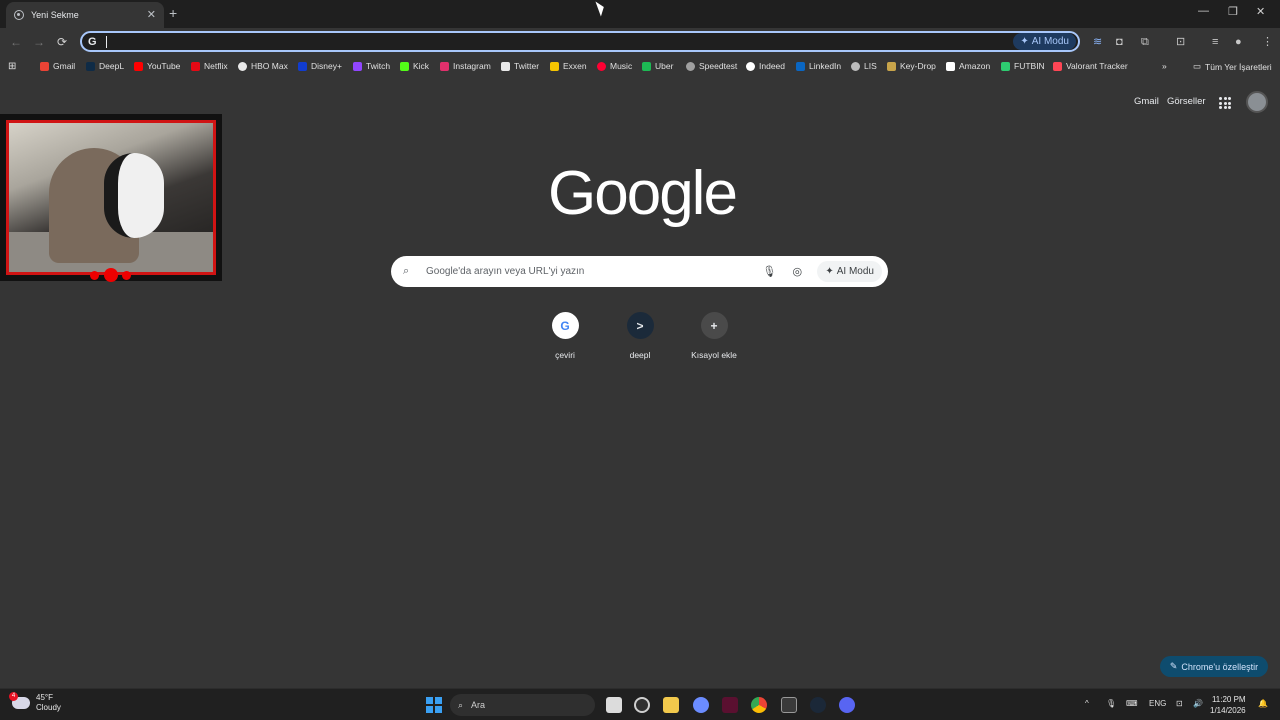 The width and height of the screenshot is (1280, 720). I want to click on bookmark-twitch: Twitch, so click(371, 66).